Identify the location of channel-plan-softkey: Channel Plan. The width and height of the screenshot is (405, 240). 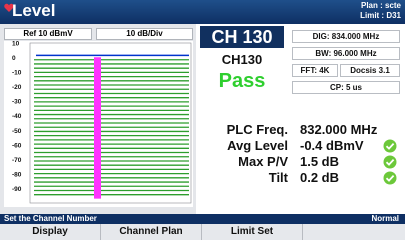
(151, 232).